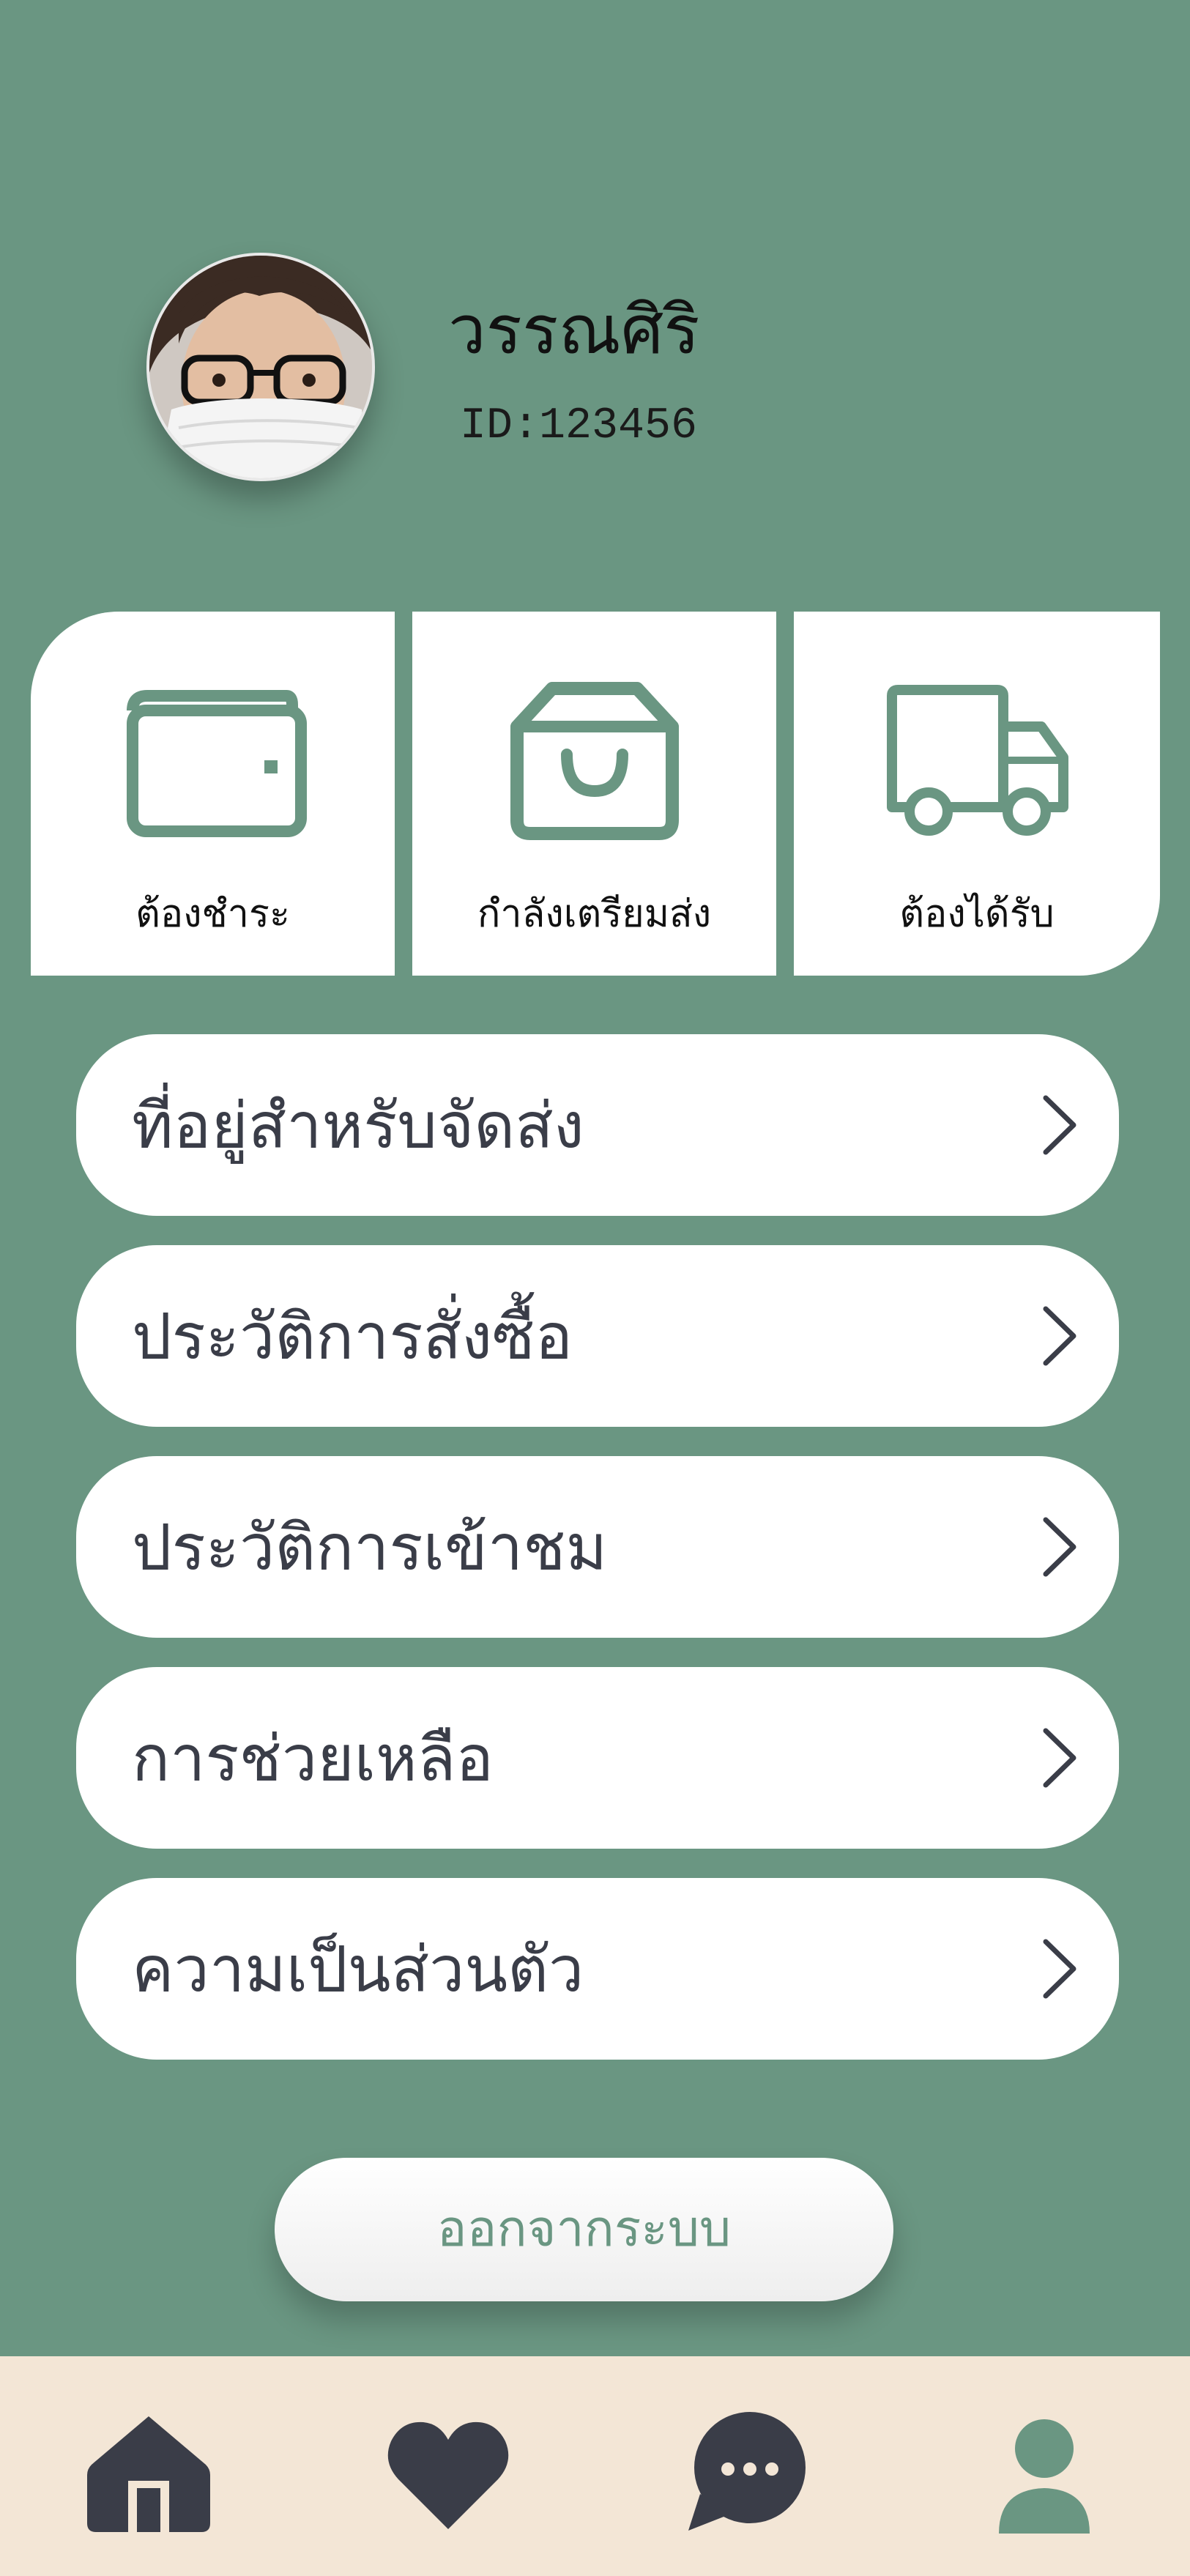 This screenshot has width=1190, height=2576. I want to click on avatar-photo-icon, so click(260, 367).